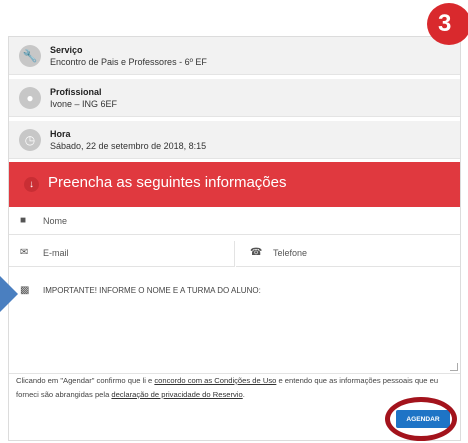 This screenshot has height=443, width=468. Describe the element at coordinates (23, 220) in the screenshot. I see `person-icon: ■` at that location.